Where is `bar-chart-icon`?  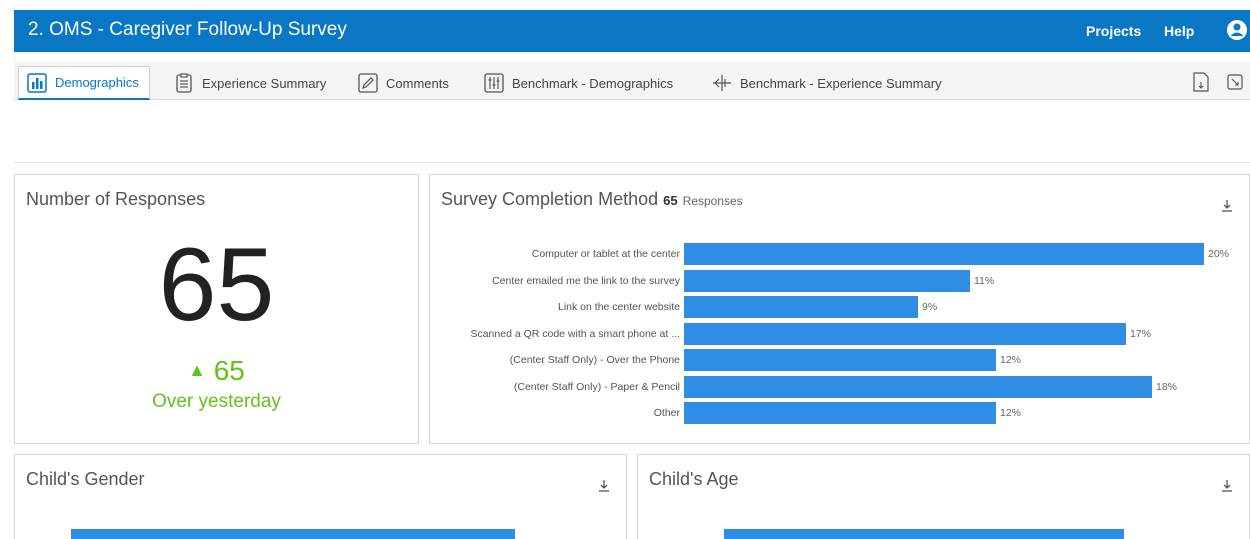
bar-chart-icon is located at coordinates (37, 82).